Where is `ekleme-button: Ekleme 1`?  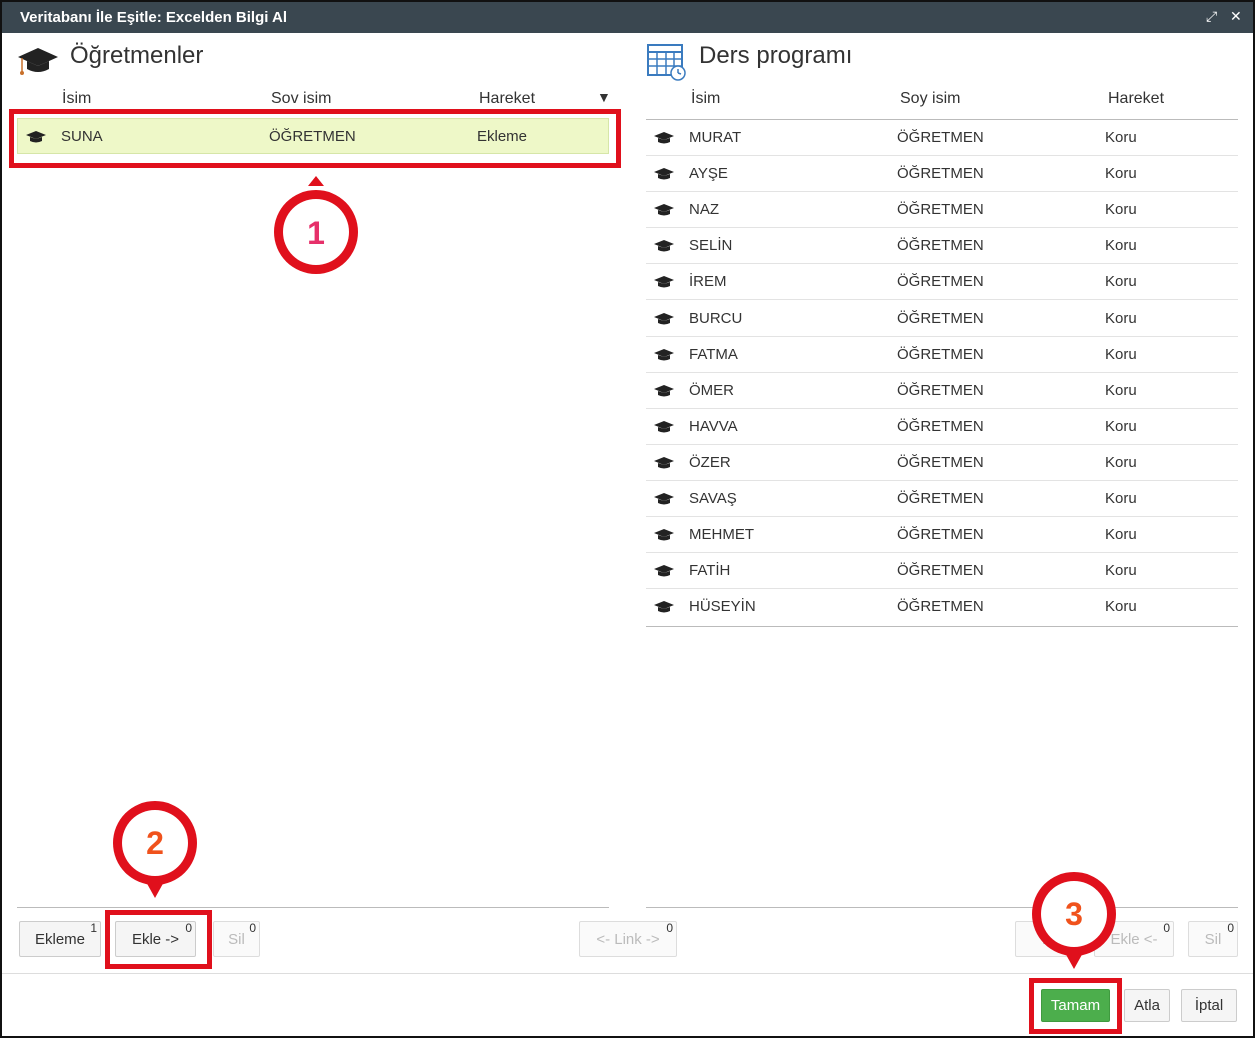
ekleme-button: Ekleme 1 is located at coordinates (60, 939).